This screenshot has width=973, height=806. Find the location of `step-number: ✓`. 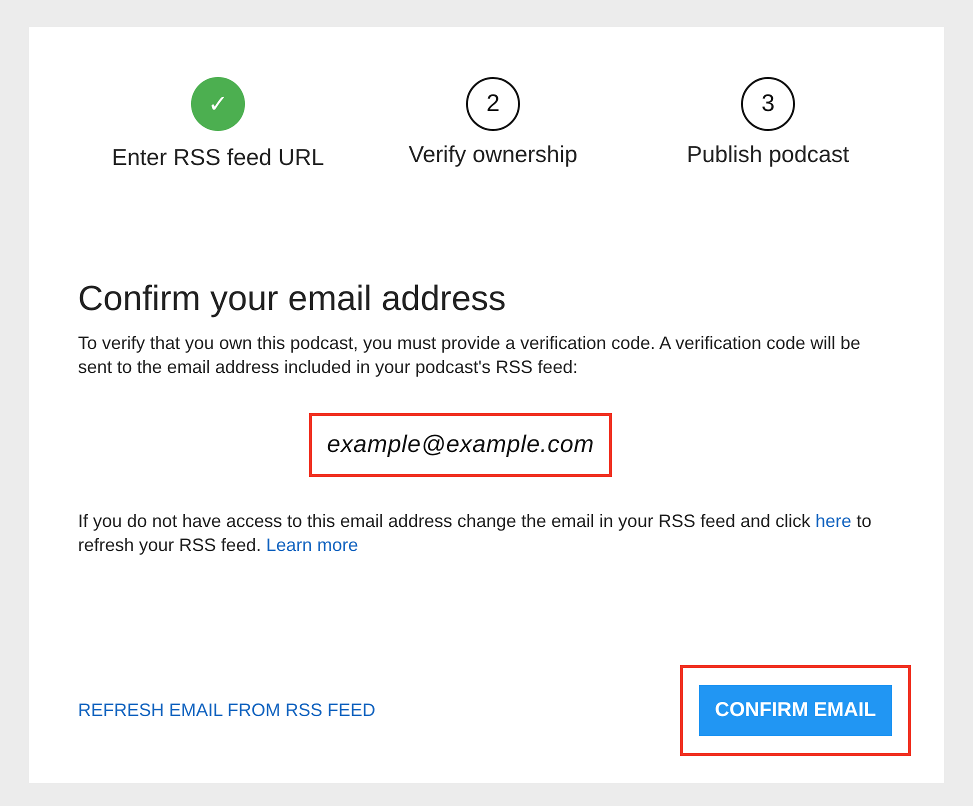

step-number: ✓ is located at coordinates (218, 104).